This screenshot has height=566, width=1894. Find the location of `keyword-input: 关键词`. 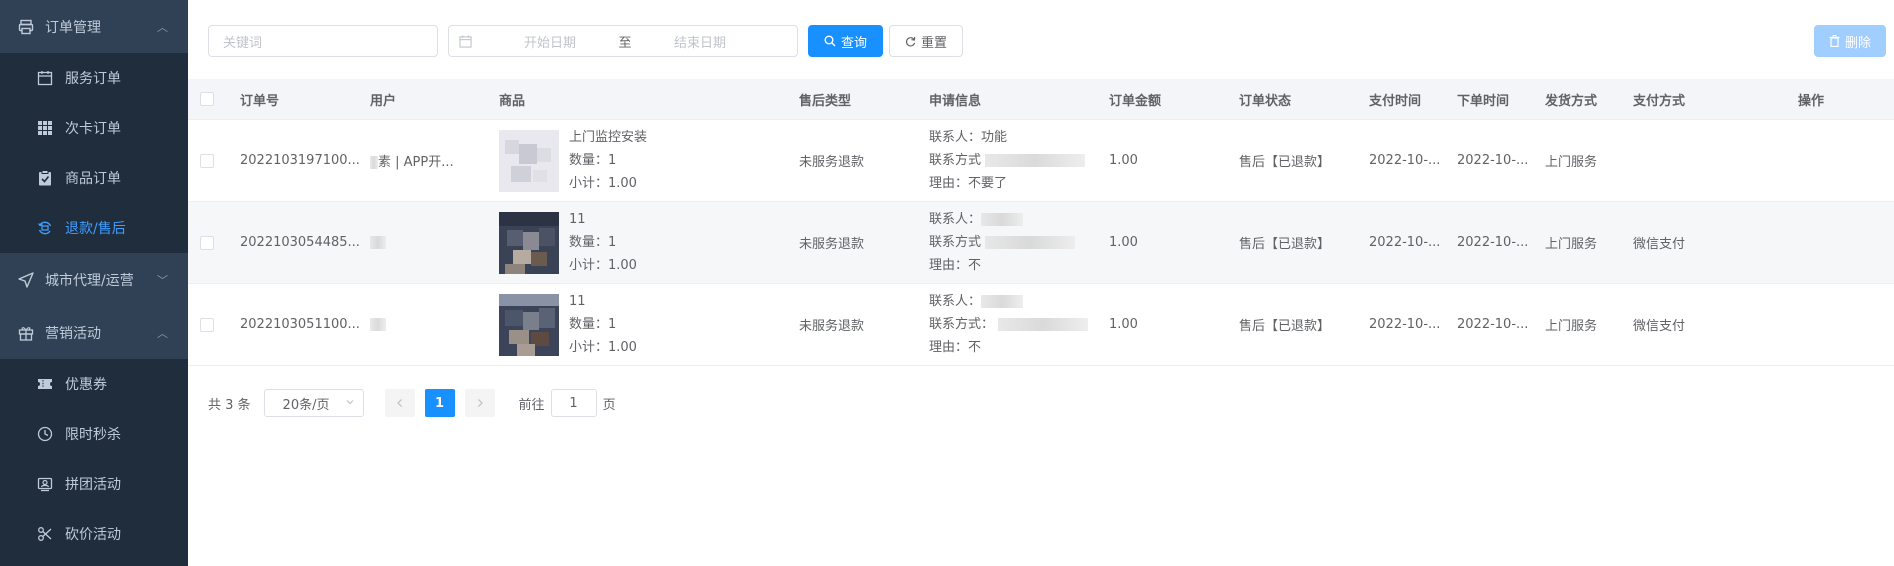

keyword-input: 关键词 is located at coordinates (323, 41).